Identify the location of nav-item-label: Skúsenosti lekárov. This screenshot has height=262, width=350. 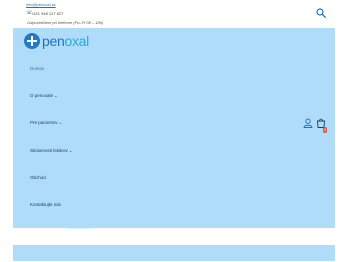
(49, 150).